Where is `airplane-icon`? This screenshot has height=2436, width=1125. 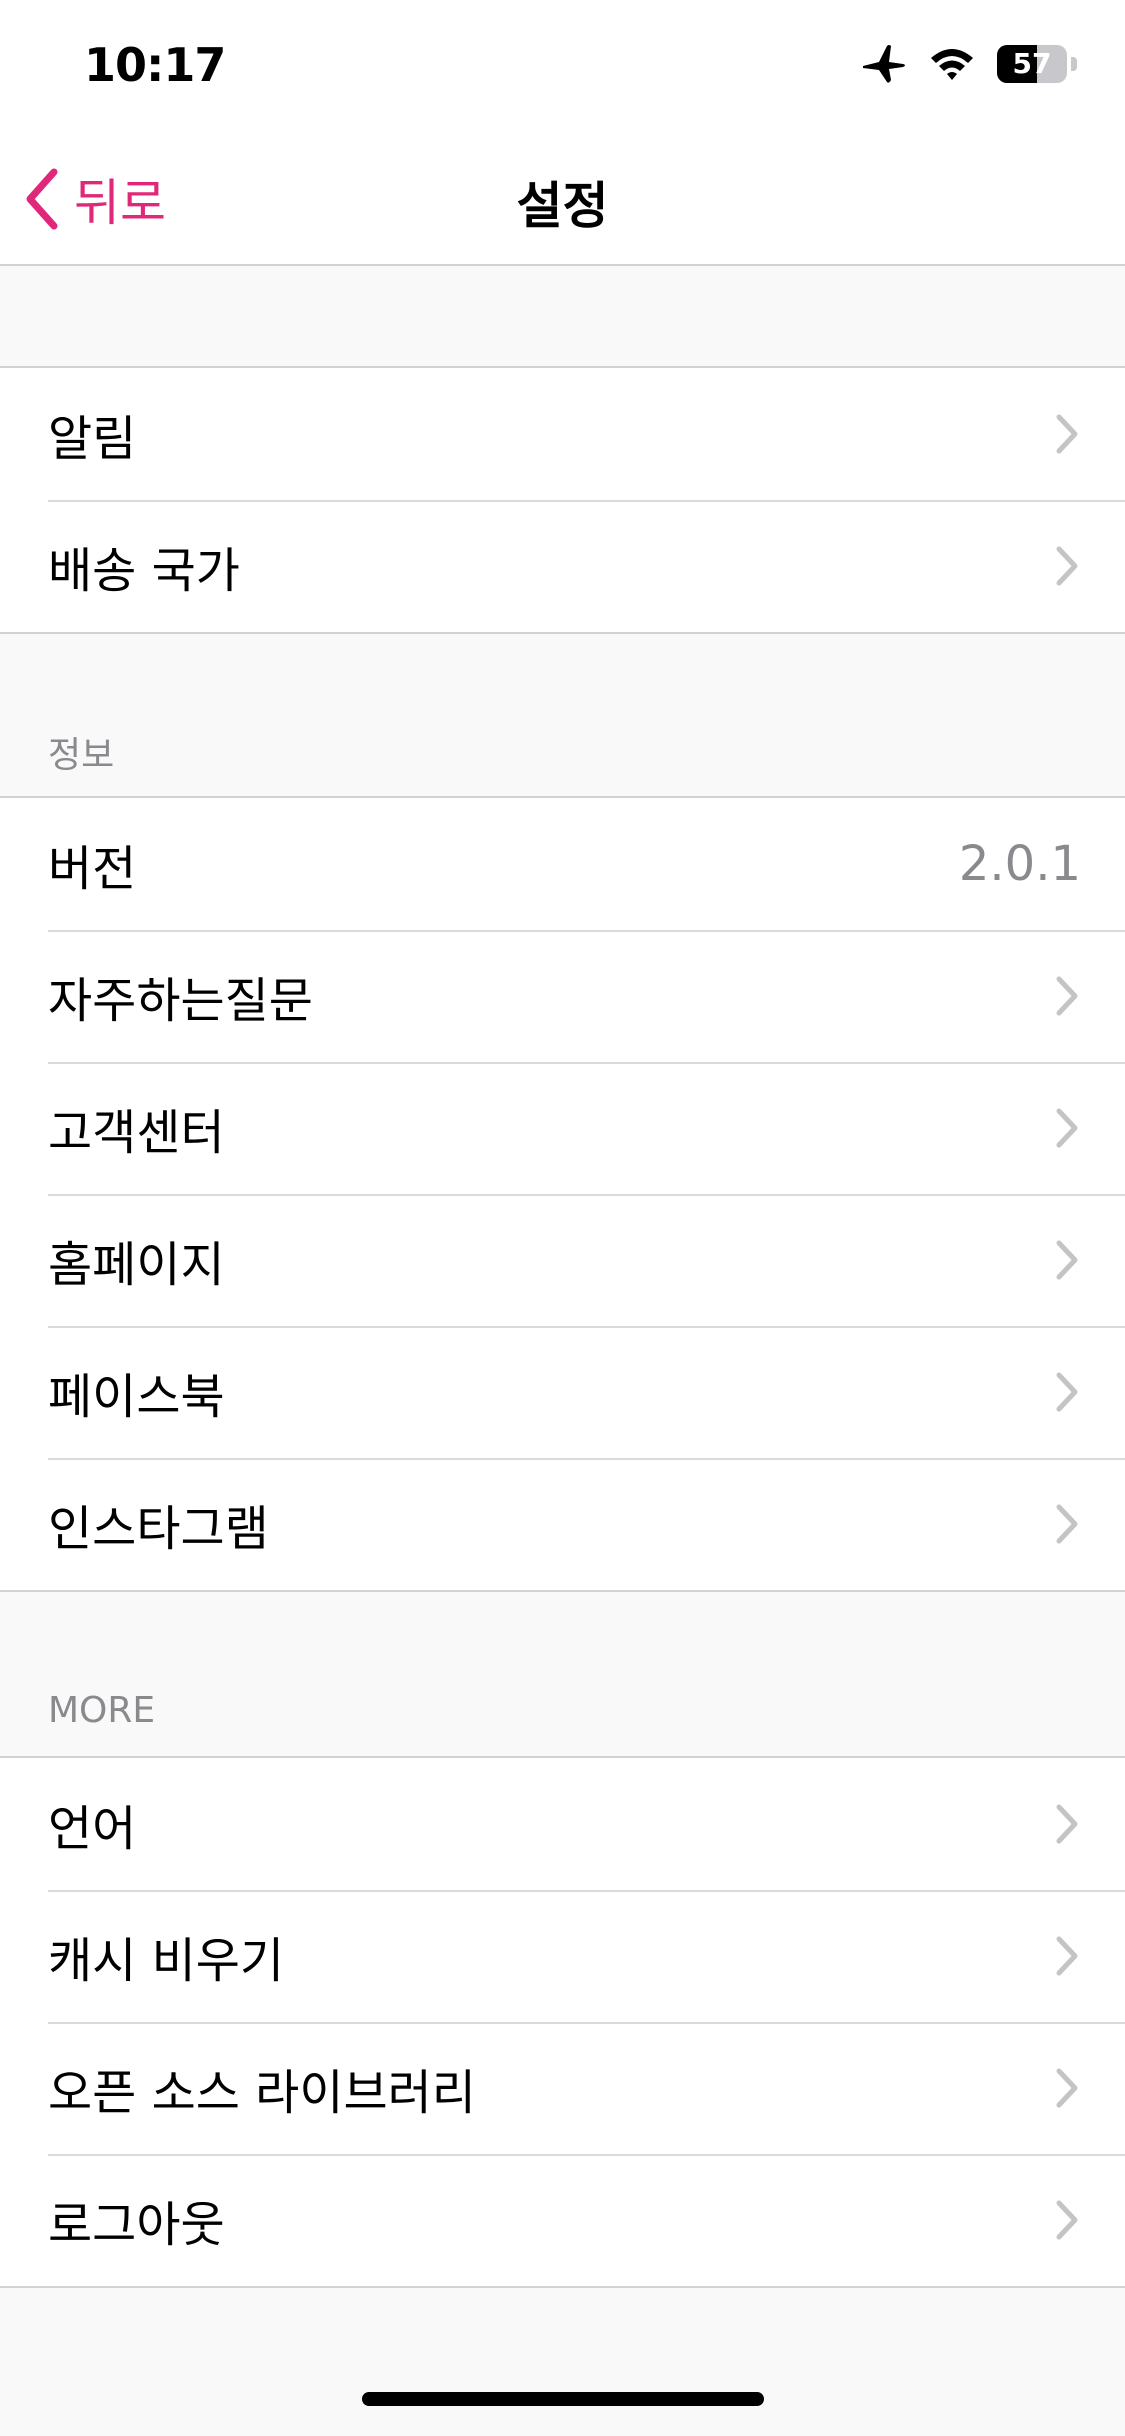
airplane-icon is located at coordinates (884, 64).